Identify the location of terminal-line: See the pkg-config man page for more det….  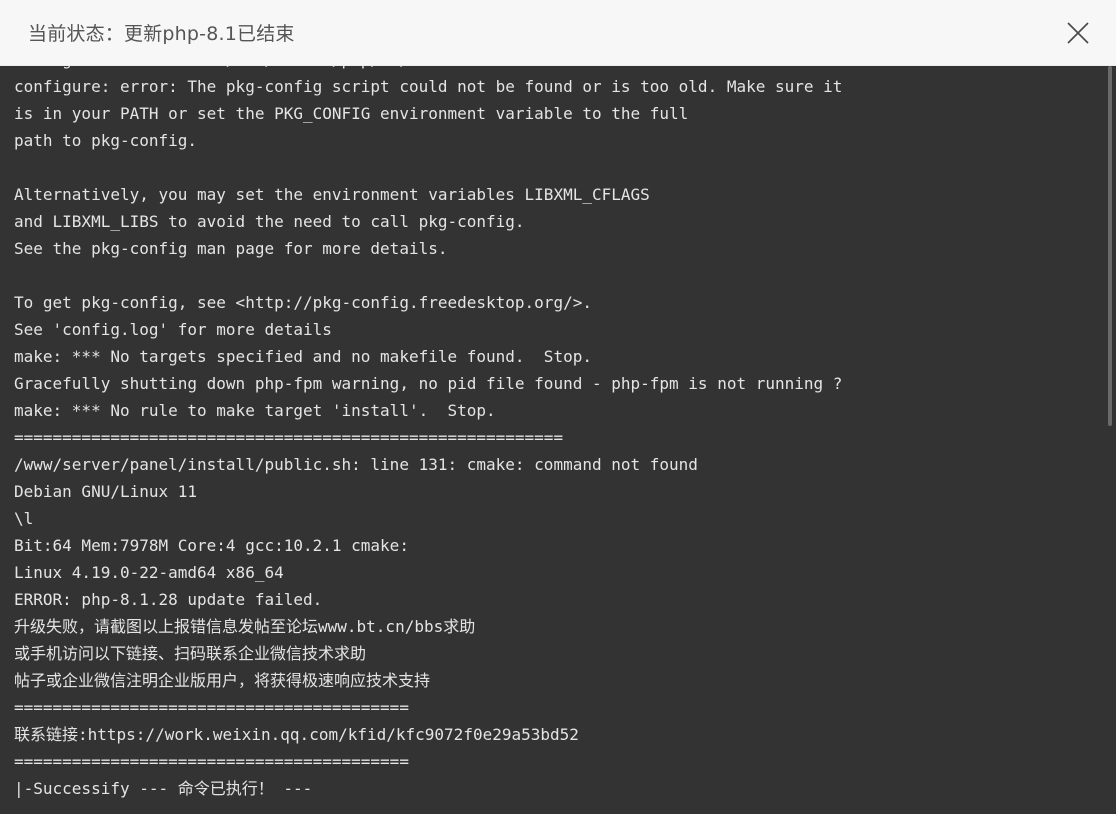
(231, 248).